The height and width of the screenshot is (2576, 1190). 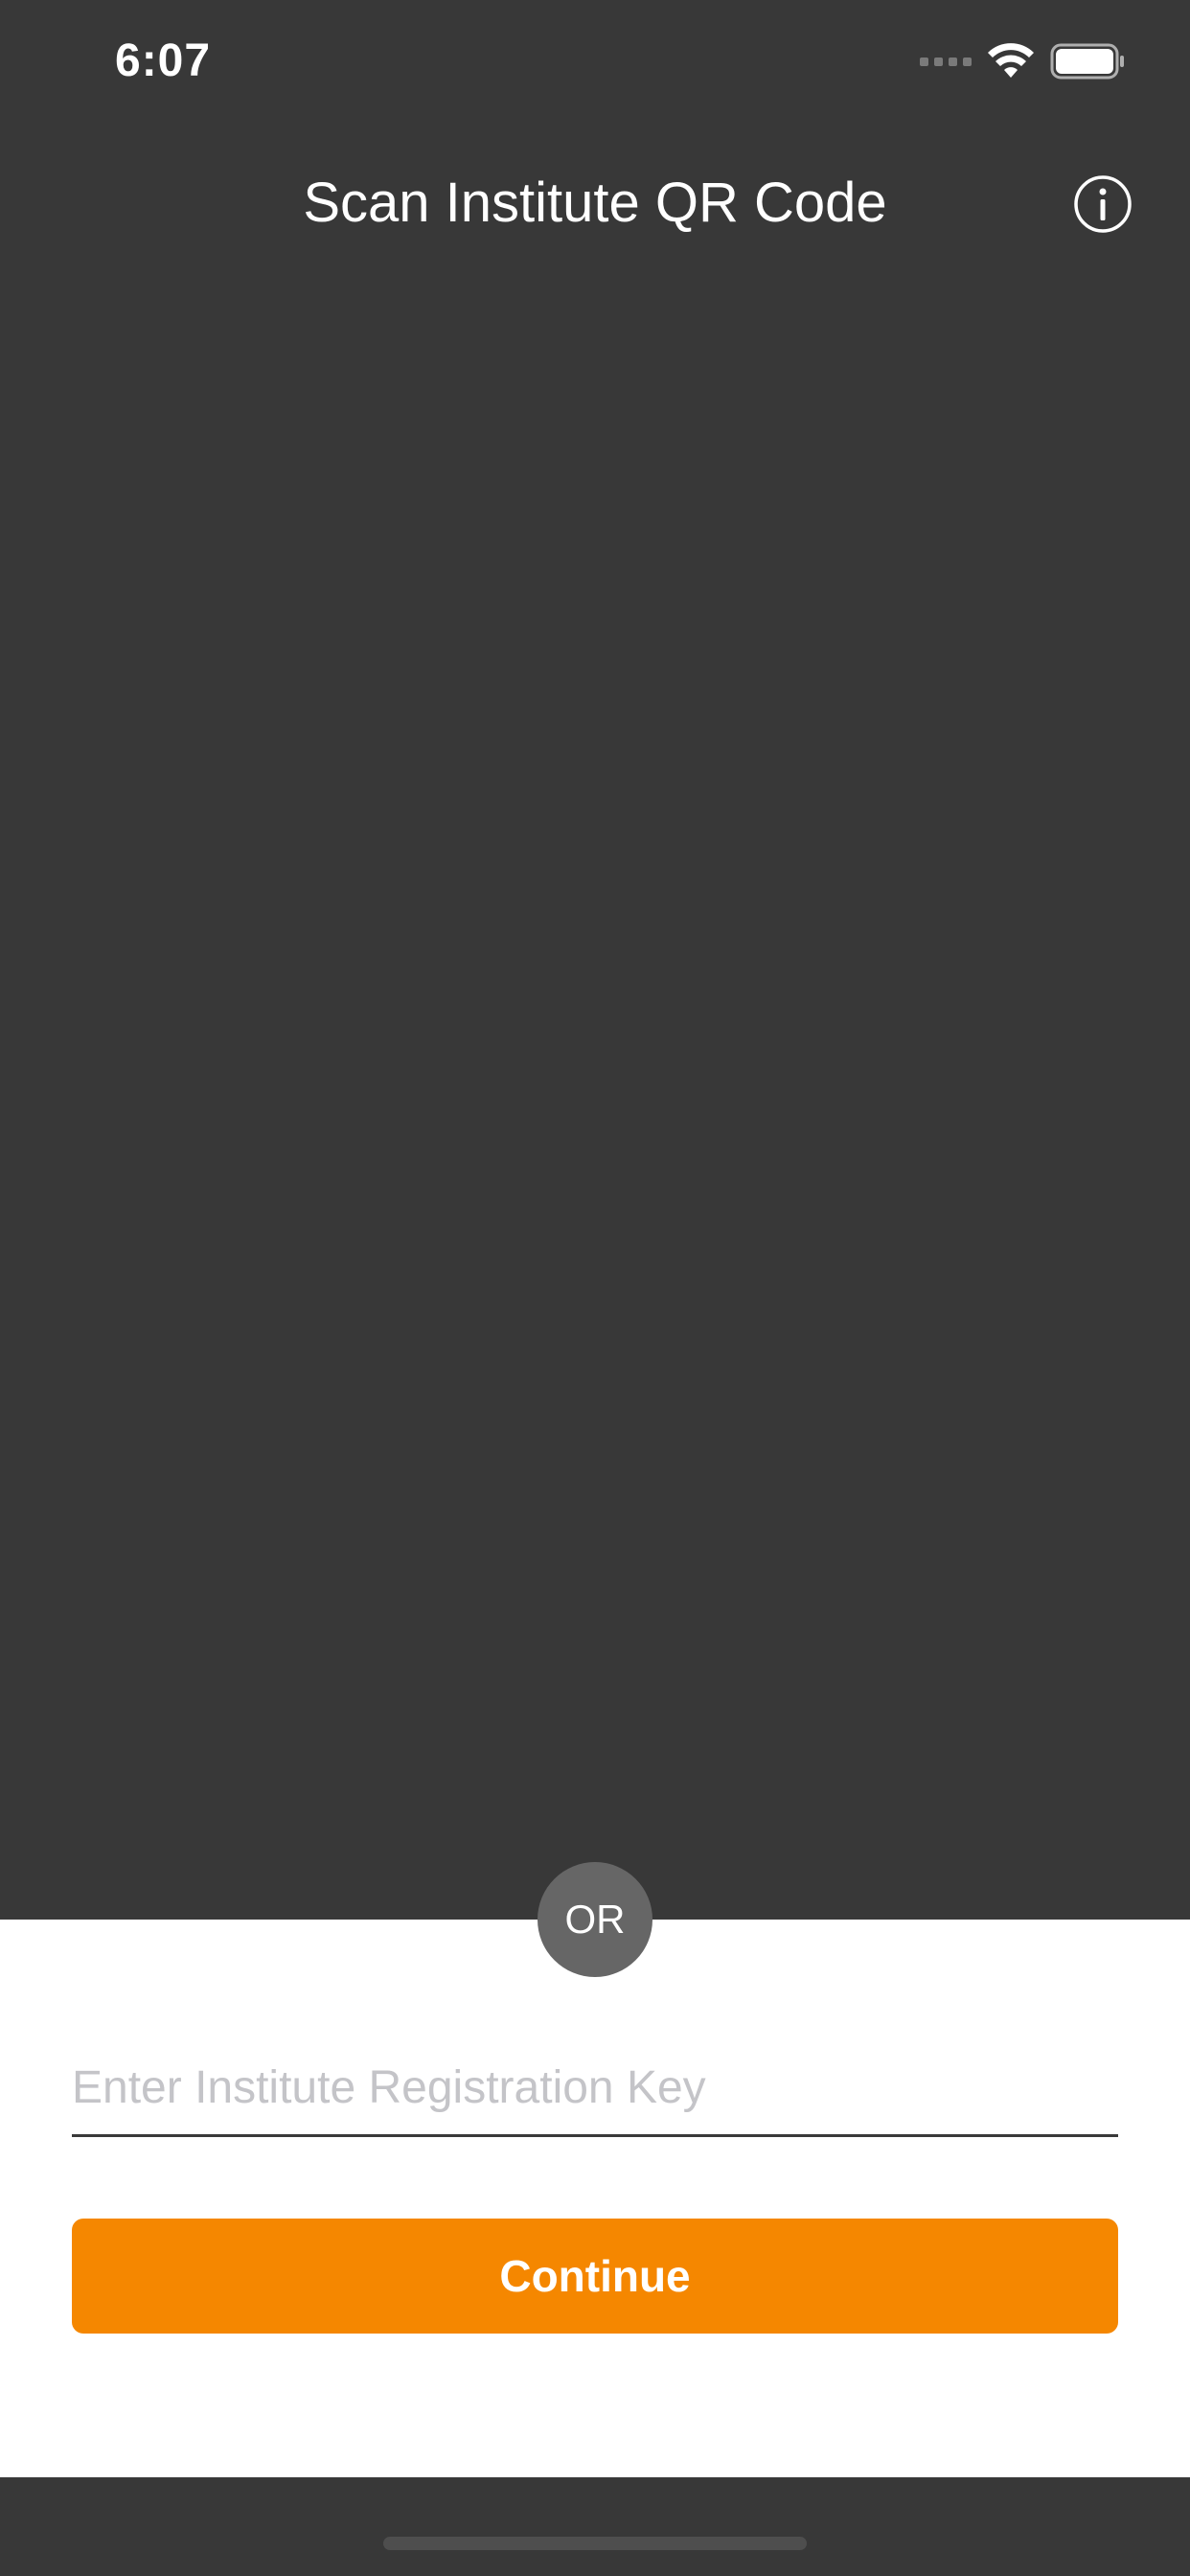 I want to click on status-bar: 6:07, so click(x=595, y=63).